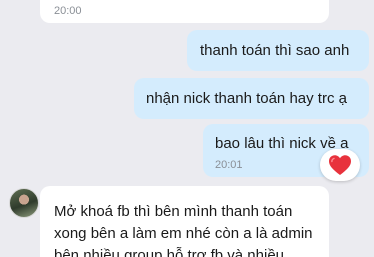 This screenshot has height=257, width=374. Describe the element at coordinates (68, 11) in the screenshot. I see `message-time: 20:00` at that location.